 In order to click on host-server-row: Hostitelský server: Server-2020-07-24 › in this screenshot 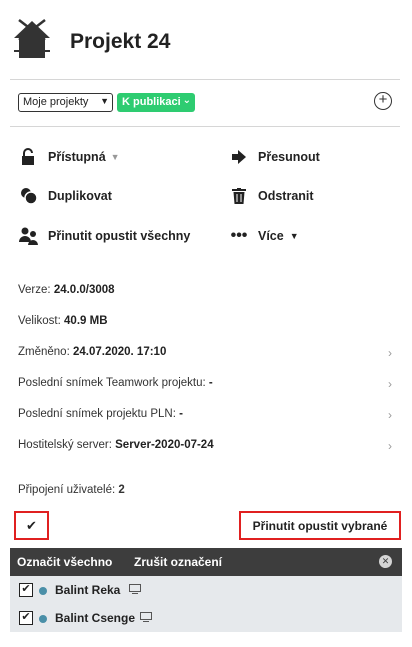, I will do `click(206, 448)`.